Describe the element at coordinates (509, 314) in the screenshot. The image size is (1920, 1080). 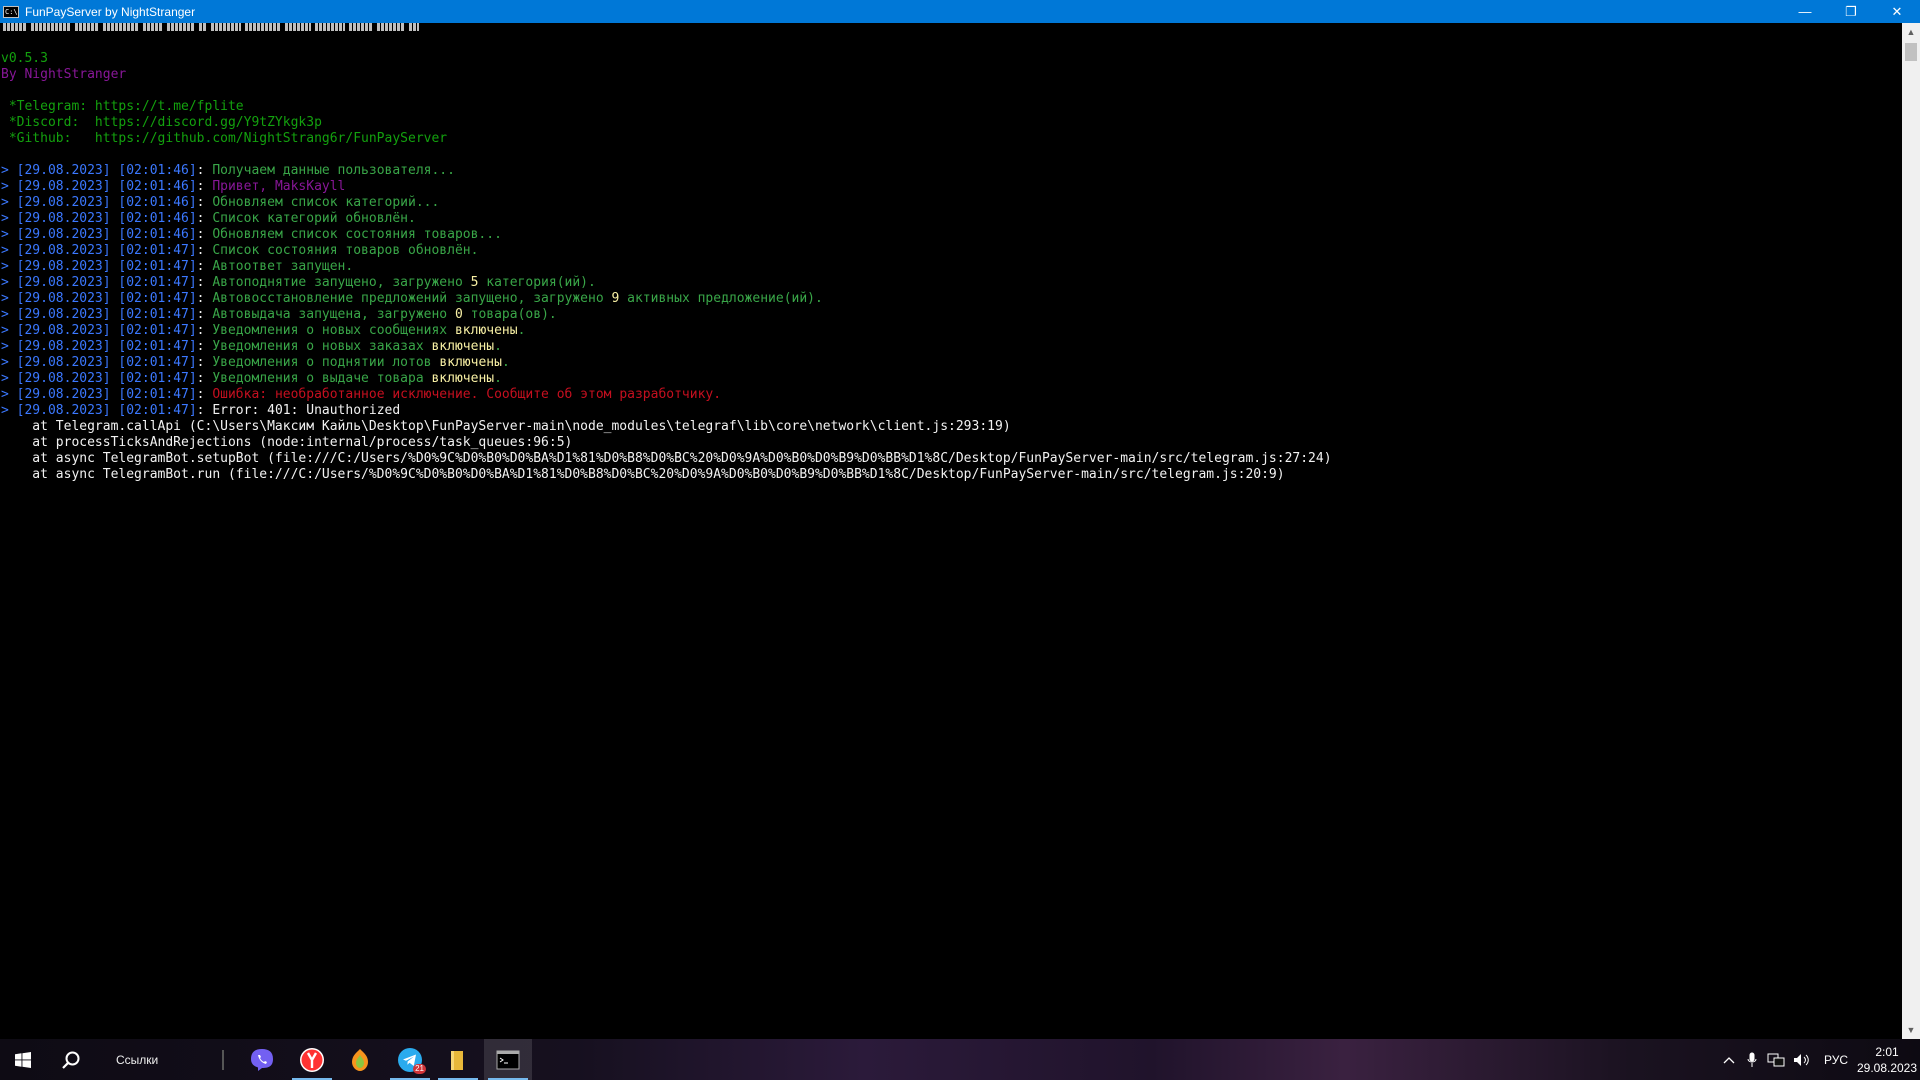
I see `log-message: товара(ов).` at that location.